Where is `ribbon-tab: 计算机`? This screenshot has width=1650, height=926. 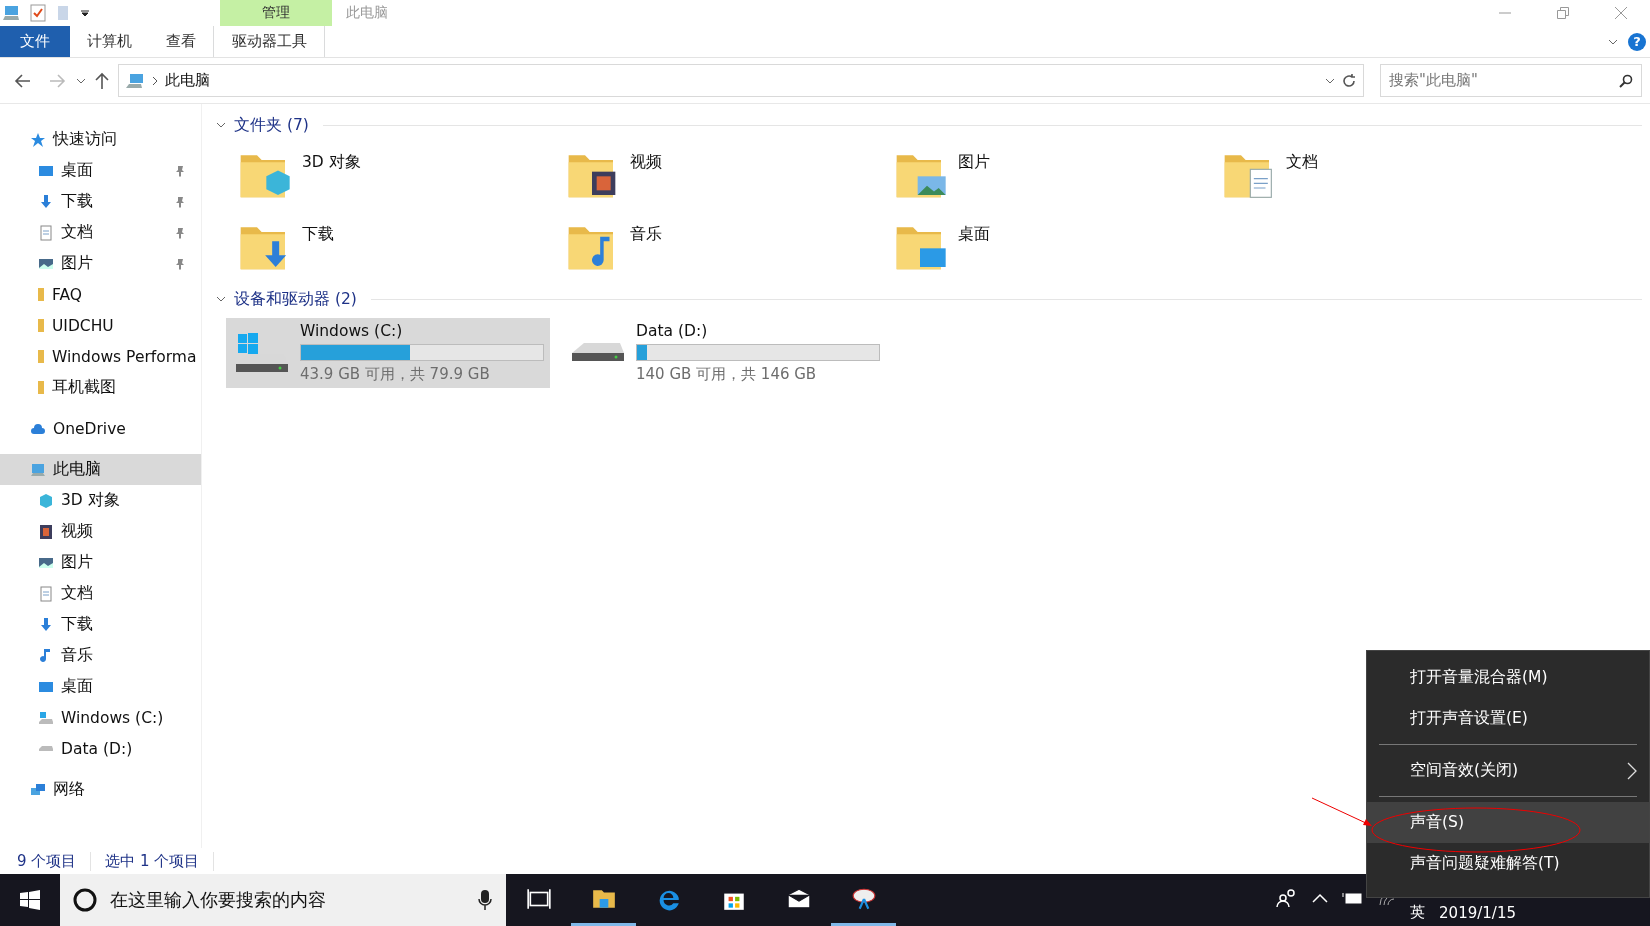
ribbon-tab: 计算机 is located at coordinates (109, 41).